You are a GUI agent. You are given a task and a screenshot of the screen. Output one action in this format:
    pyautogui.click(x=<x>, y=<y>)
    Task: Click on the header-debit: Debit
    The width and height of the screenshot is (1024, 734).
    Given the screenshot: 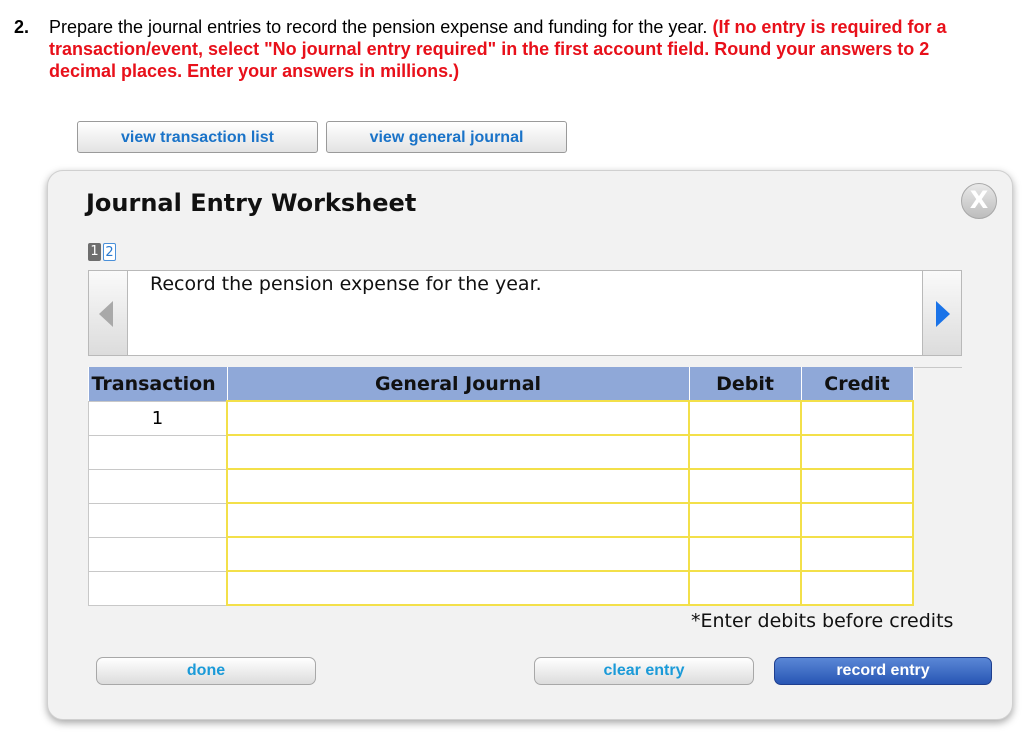 What is the action you would take?
    pyautogui.click(x=745, y=384)
    